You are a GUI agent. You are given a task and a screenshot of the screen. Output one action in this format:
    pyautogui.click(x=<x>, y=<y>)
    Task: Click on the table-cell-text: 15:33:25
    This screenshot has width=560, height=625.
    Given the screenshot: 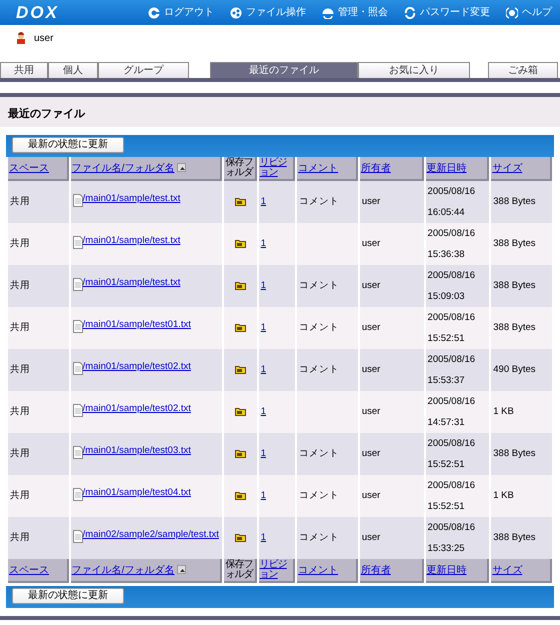 What is the action you would take?
    pyautogui.click(x=447, y=549)
    